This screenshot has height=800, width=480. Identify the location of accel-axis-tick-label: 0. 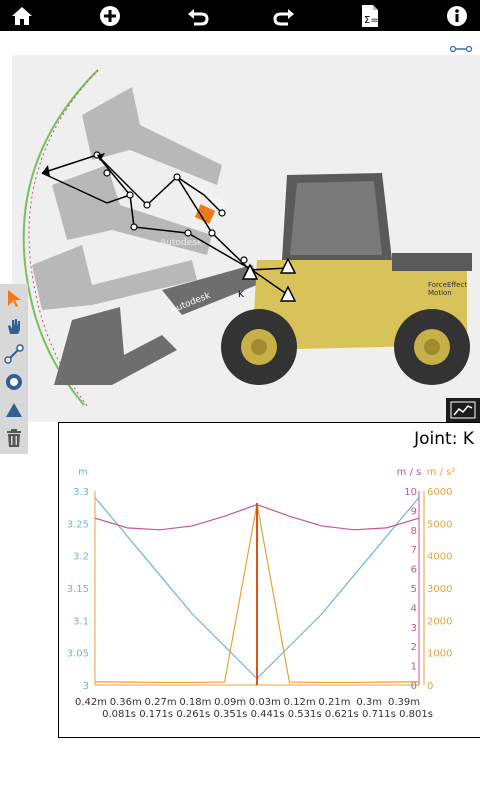
(430, 686).